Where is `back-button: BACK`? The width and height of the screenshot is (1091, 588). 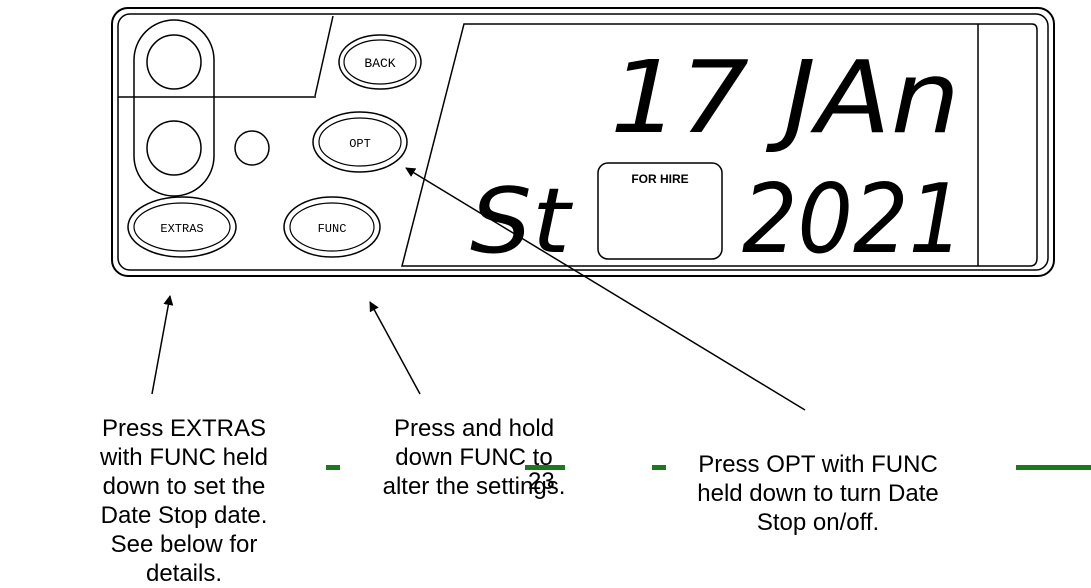
back-button: BACK is located at coordinates (380, 62).